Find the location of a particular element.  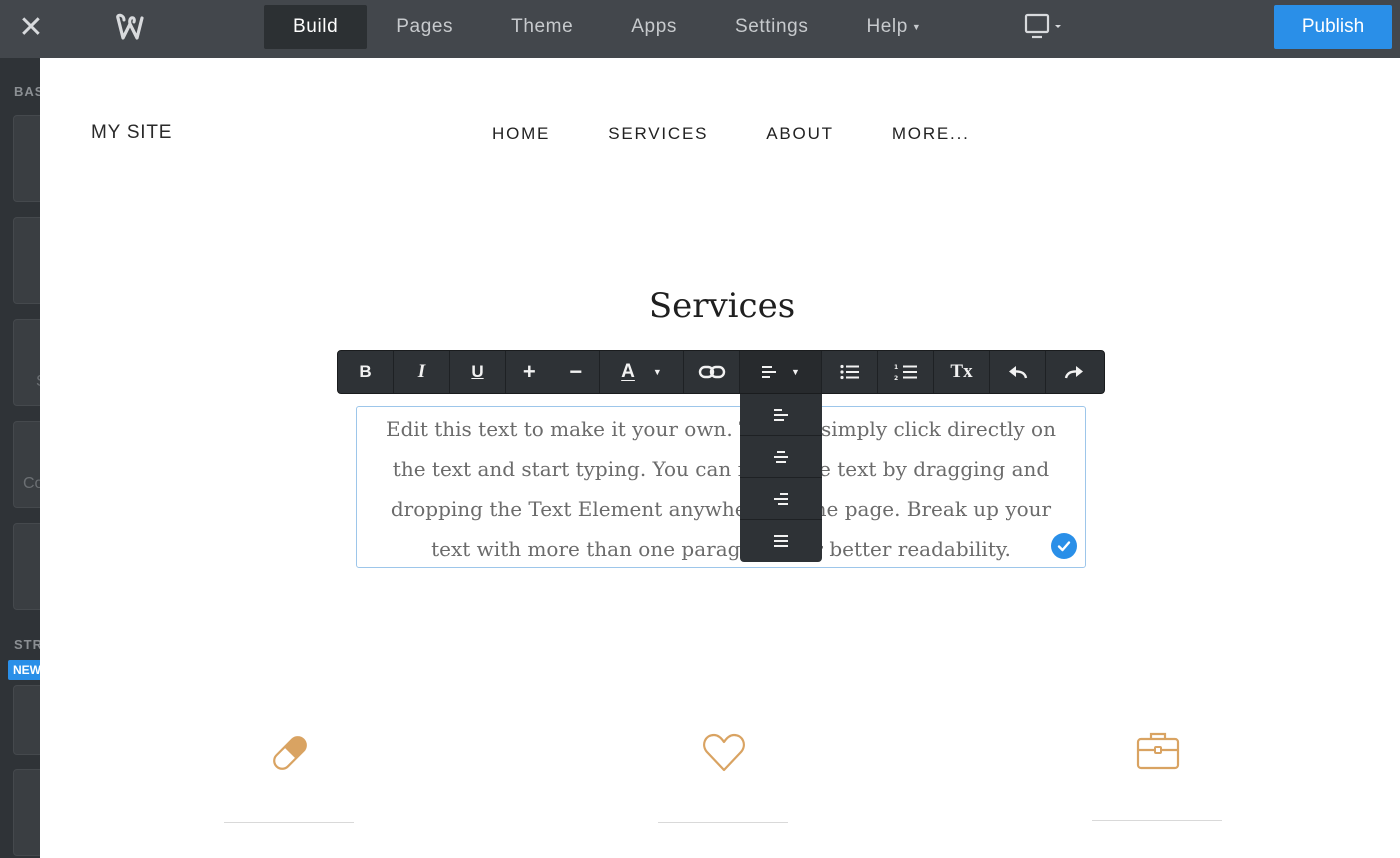

bullet-list-icon is located at coordinates (849, 372).